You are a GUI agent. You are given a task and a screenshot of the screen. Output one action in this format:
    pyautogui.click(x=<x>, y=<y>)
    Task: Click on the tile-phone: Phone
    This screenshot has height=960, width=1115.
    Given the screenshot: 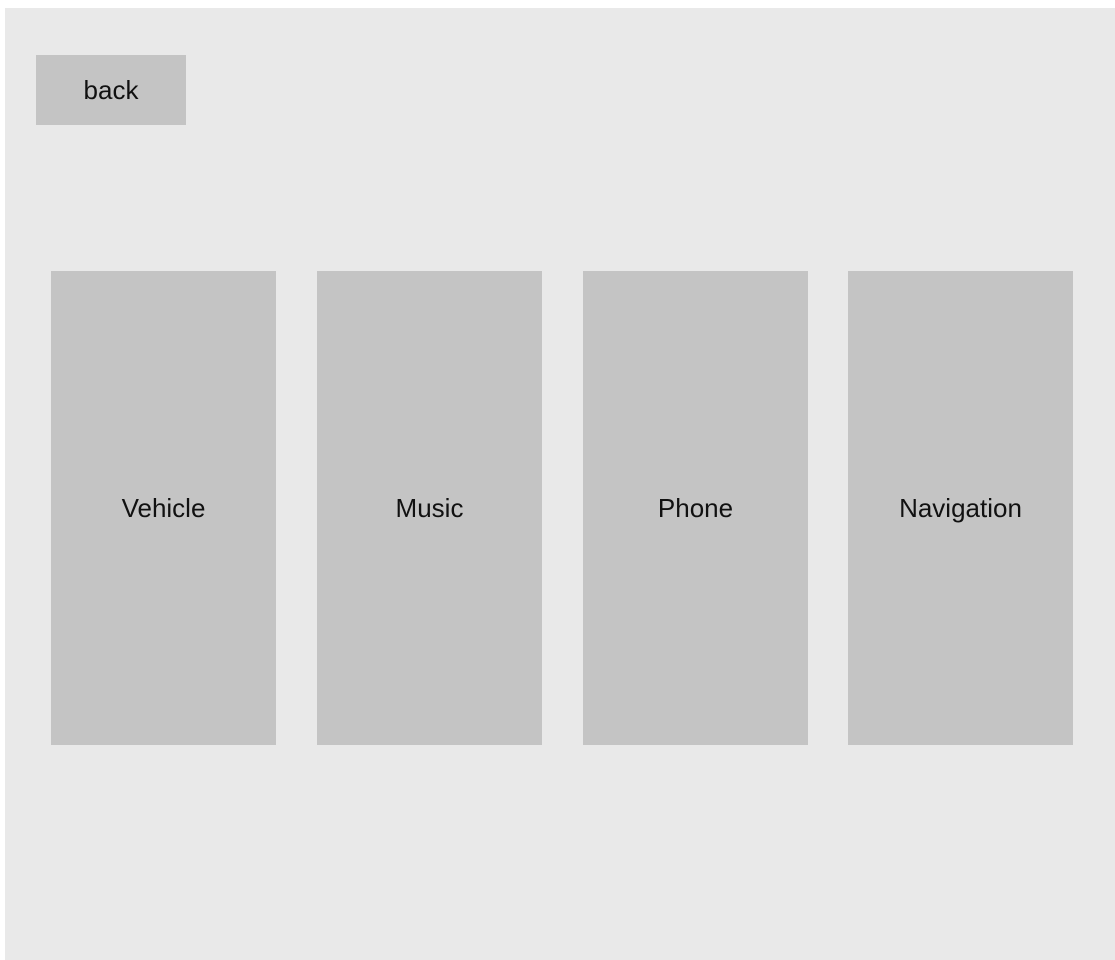 What is the action you would take?
    pyautogui.click(x=695, y=508)
    